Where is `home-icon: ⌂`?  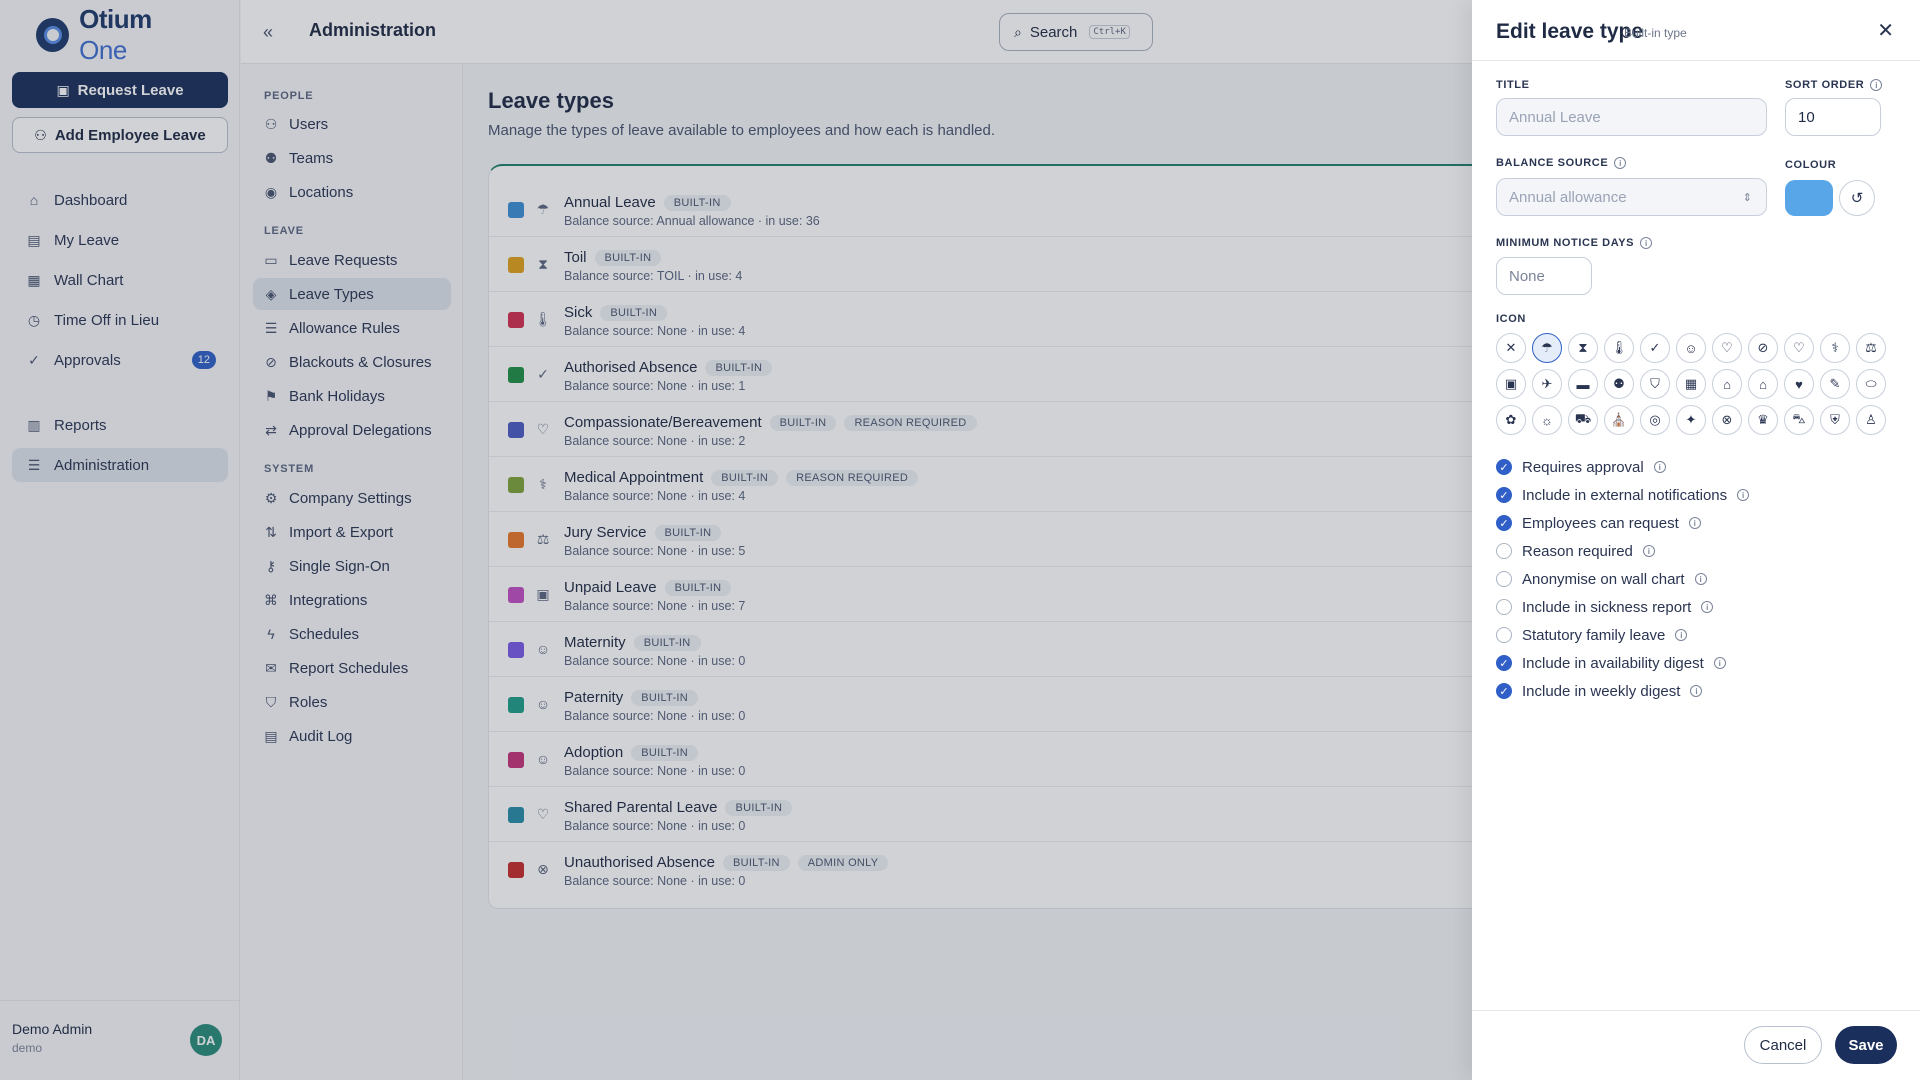 home-icon: ⌂ is located at coordinates (1763, 384).